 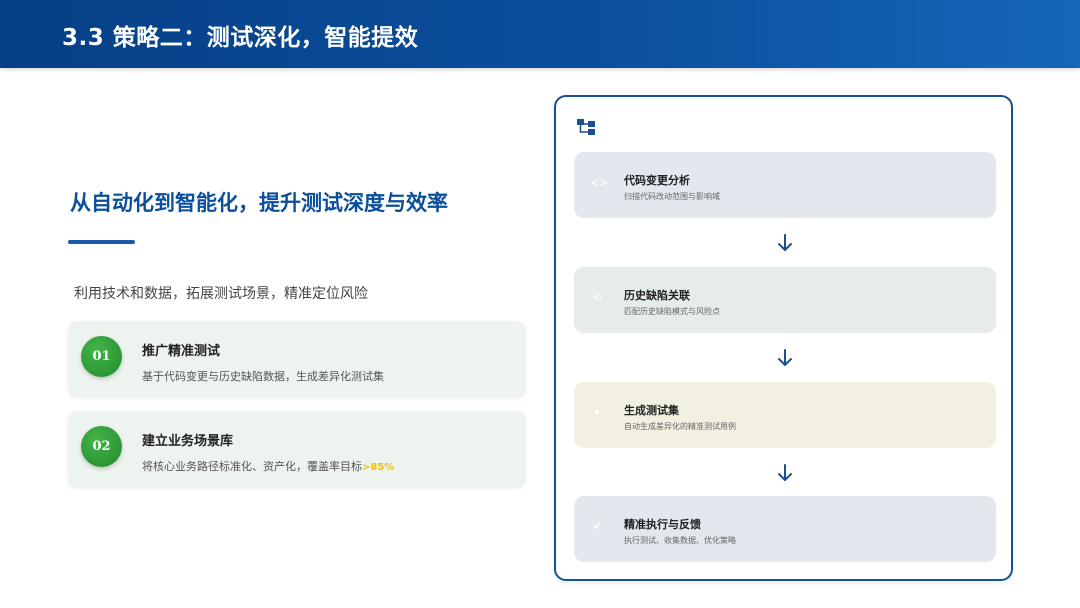 What do you see at coordinates (101, 242) in the screenshot?
I see `subtitle-underline` at bounding box center [101, 242].